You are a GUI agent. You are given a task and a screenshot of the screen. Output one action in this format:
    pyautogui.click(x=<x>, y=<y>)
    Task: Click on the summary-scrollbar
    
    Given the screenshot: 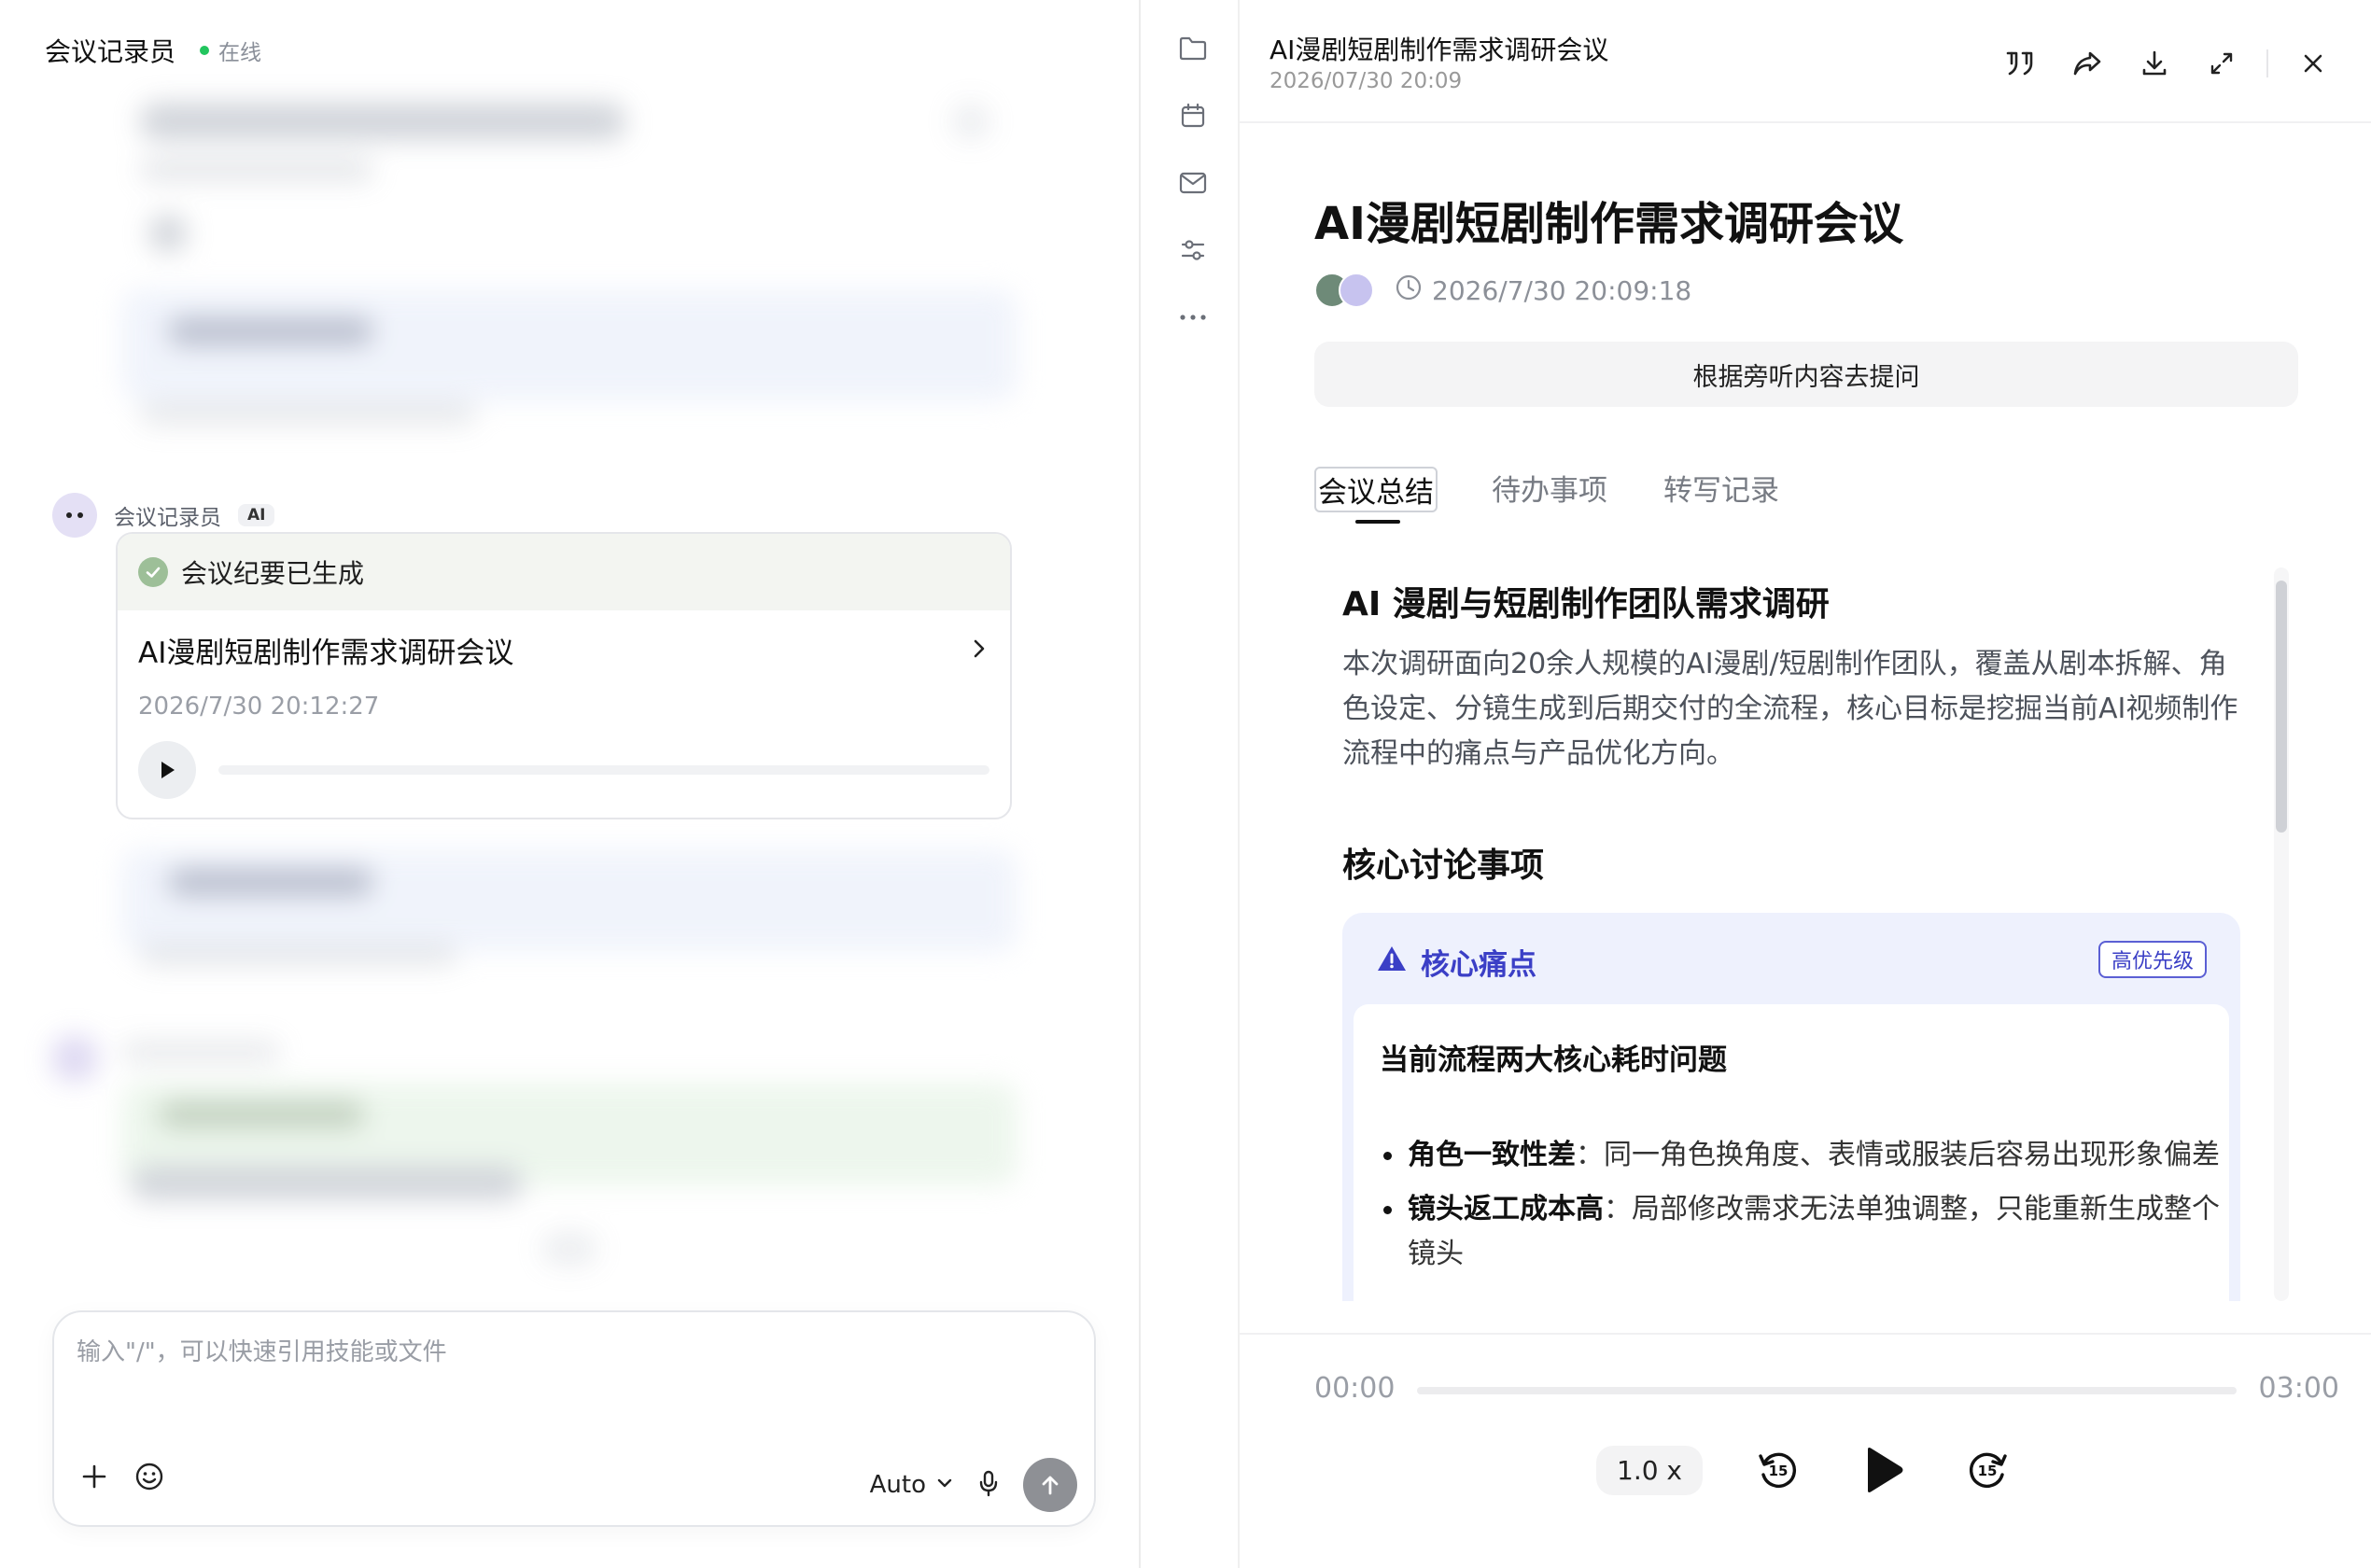 What is the action you would take?
    pyautogui.click(x=2281, y=934)
    